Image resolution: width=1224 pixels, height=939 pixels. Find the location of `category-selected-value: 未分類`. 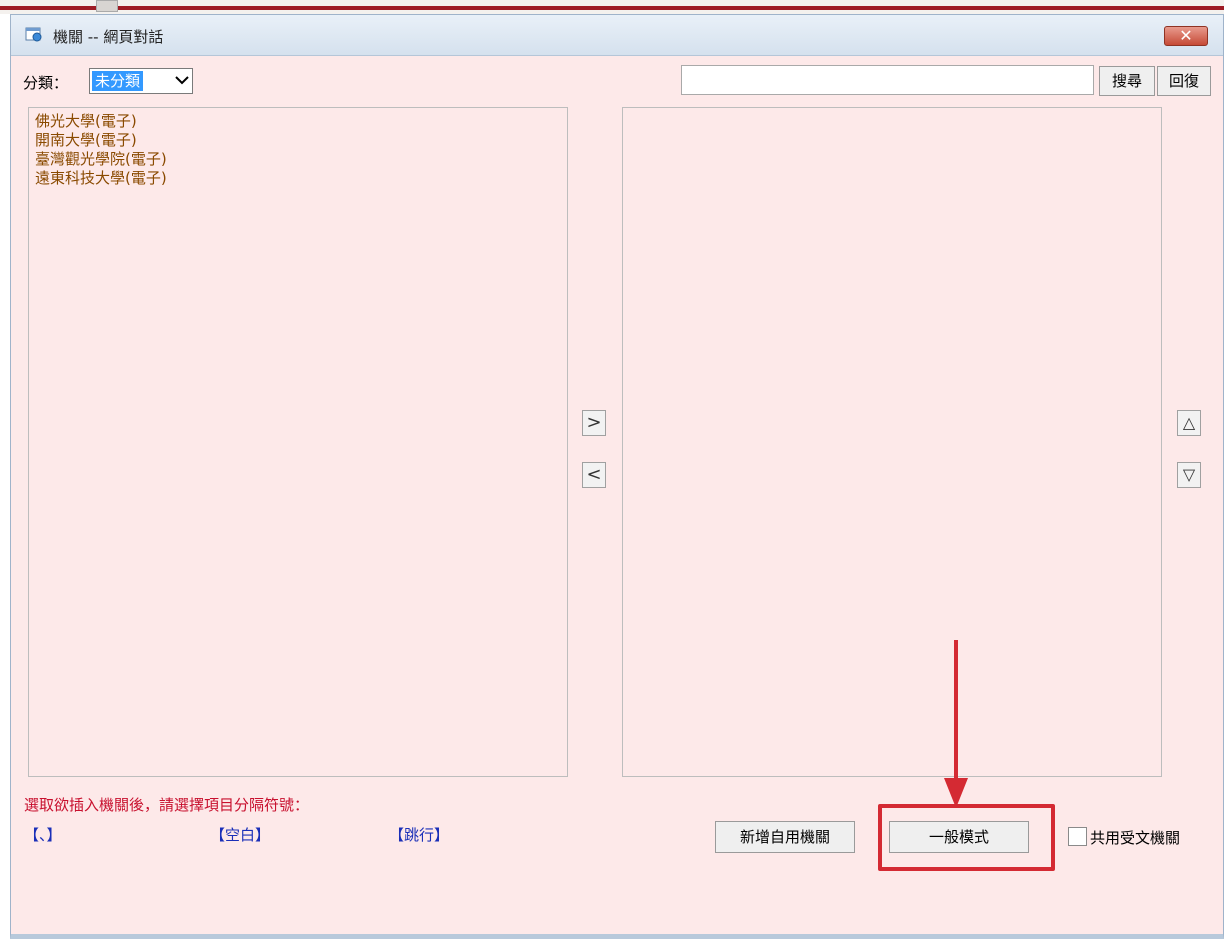

category-selected-value: 未分類 is located at coordinates (118, 81).